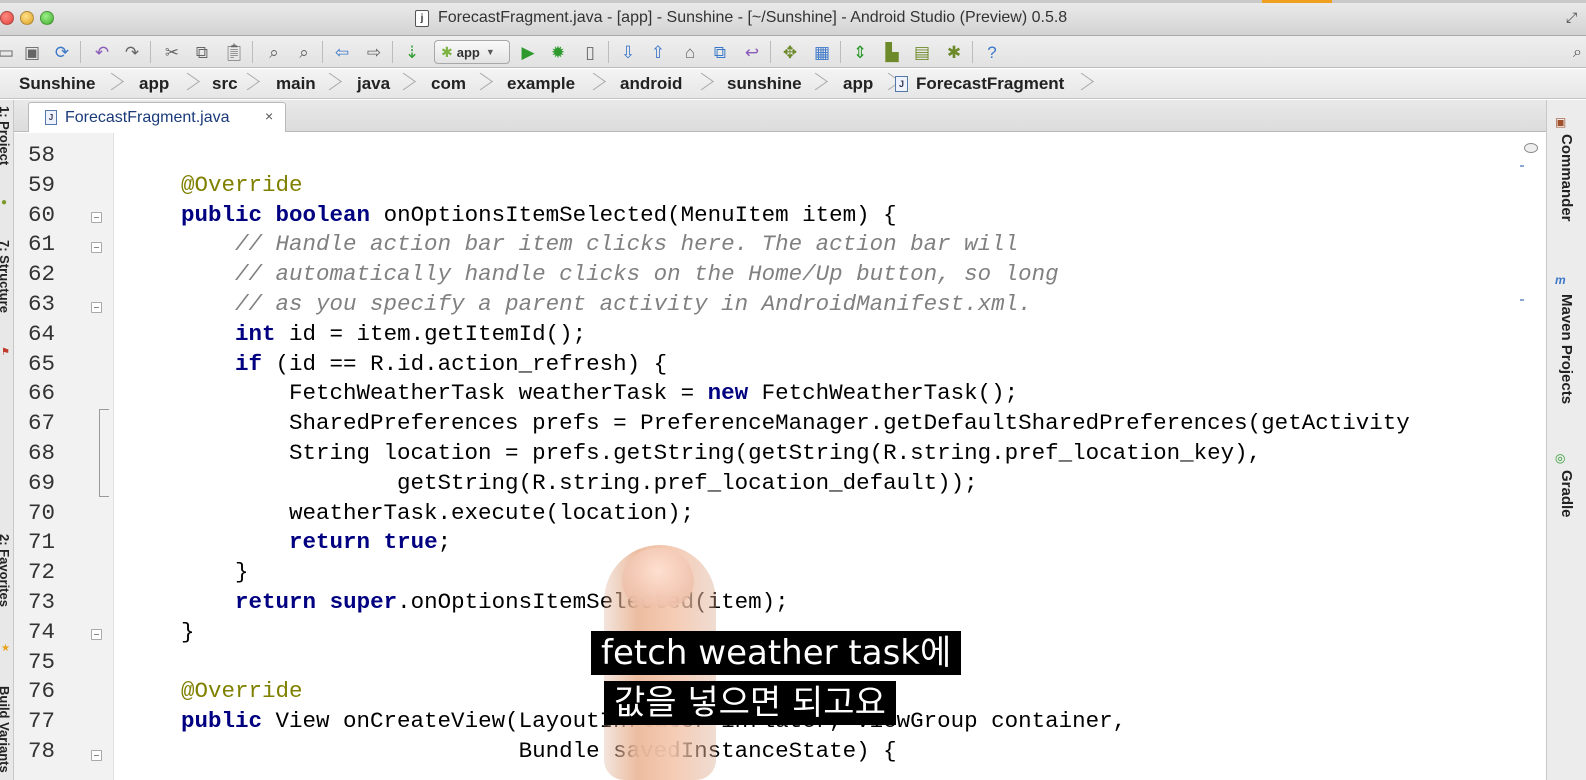  What do you see at coordinates (9, 52) in the screenshot?
I see `folder-icon: ▭` at bounding box center [9, 52].